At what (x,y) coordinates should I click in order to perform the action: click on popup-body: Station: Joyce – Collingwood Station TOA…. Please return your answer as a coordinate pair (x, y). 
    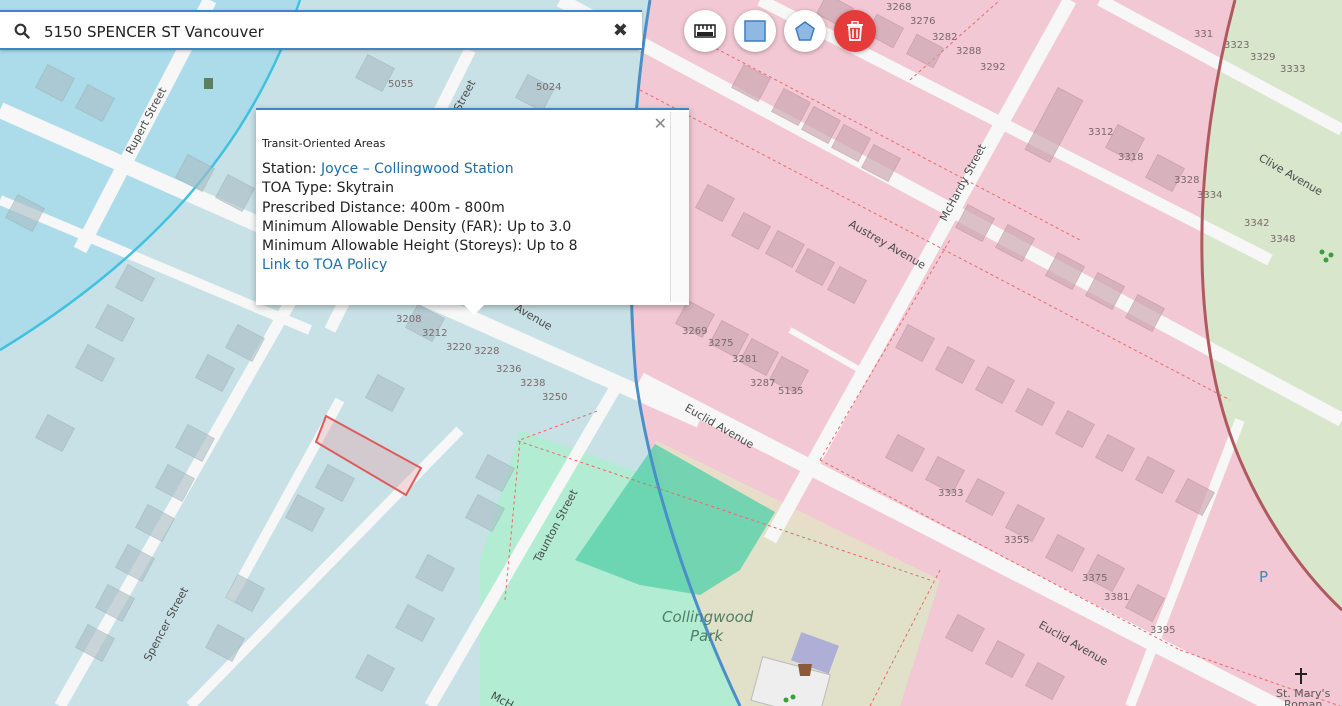
    Looking at the image, I should click on (420, 218).